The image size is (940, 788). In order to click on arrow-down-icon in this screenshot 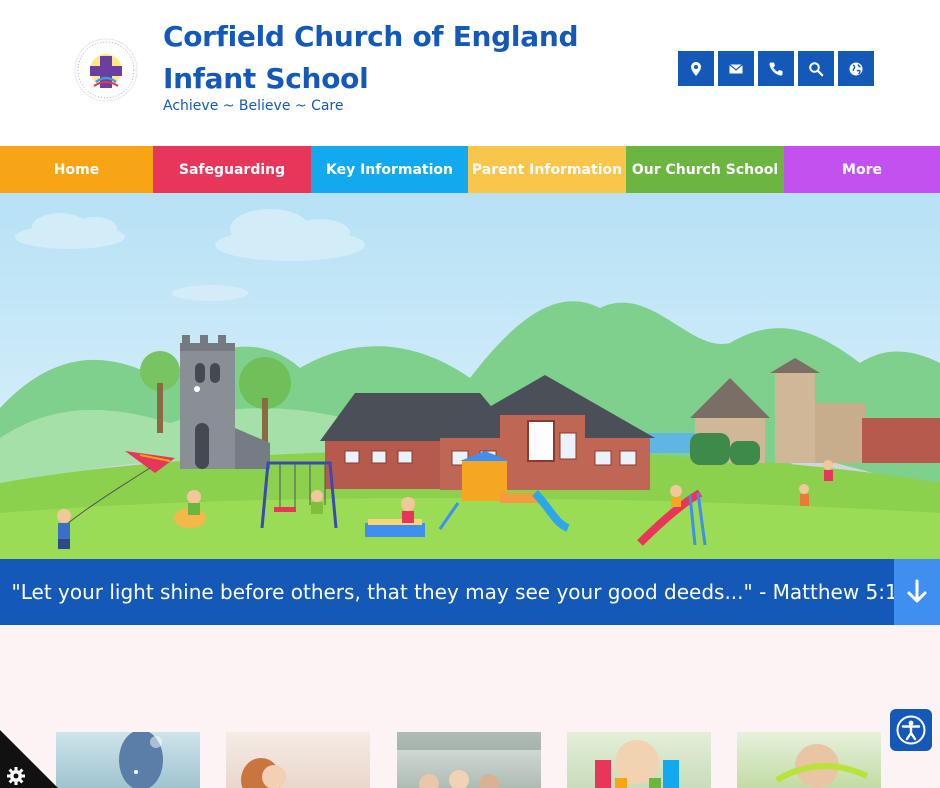, I will do `click(917, 591)`.